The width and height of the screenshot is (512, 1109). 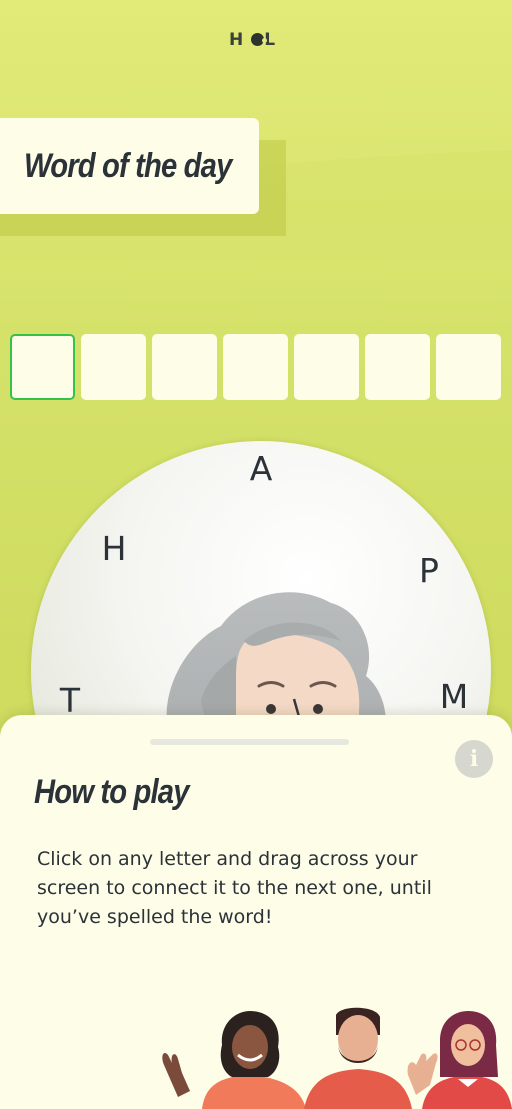 I want to click on title-card: Word of the day, so click(x=129, y=166).